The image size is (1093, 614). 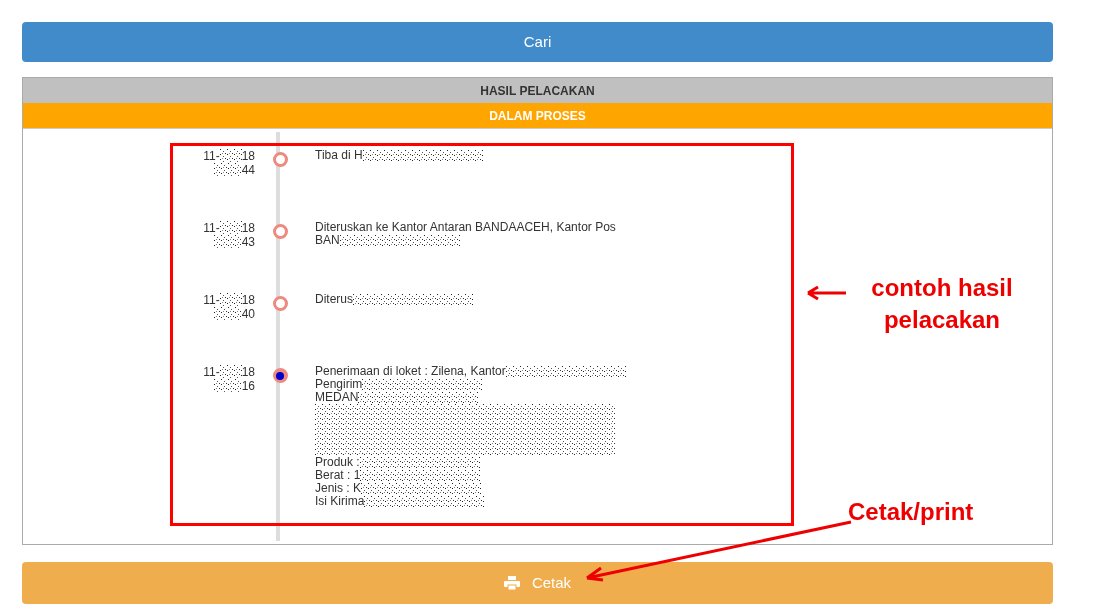 I want to click on event-text: MEDAN, so click(x=337, y=397).